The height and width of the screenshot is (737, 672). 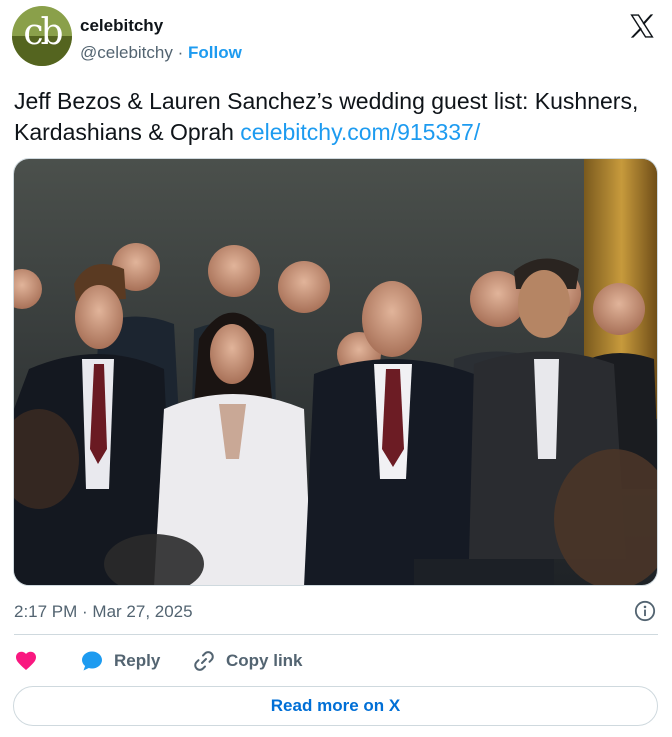 What do you see at coordinates (204, 661) in the screenshot?
I see `link-icon` at bounding box center [204, 661].